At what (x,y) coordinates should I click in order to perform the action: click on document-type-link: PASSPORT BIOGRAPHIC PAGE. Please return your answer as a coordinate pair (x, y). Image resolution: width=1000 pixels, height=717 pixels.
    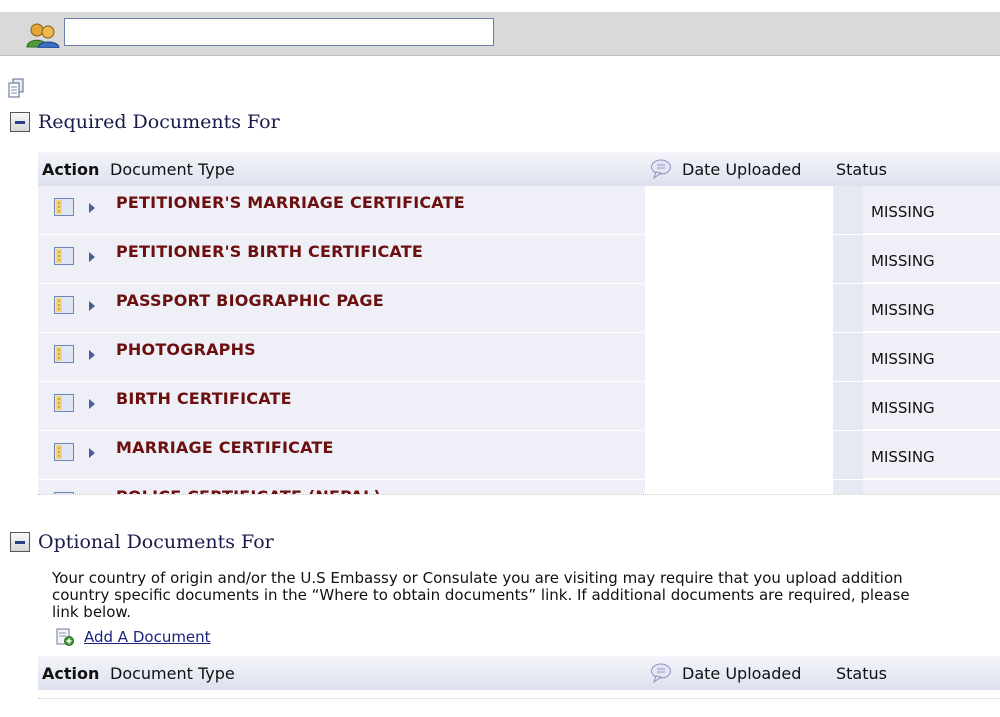
    Looking at the image, I should click on (250, 300).